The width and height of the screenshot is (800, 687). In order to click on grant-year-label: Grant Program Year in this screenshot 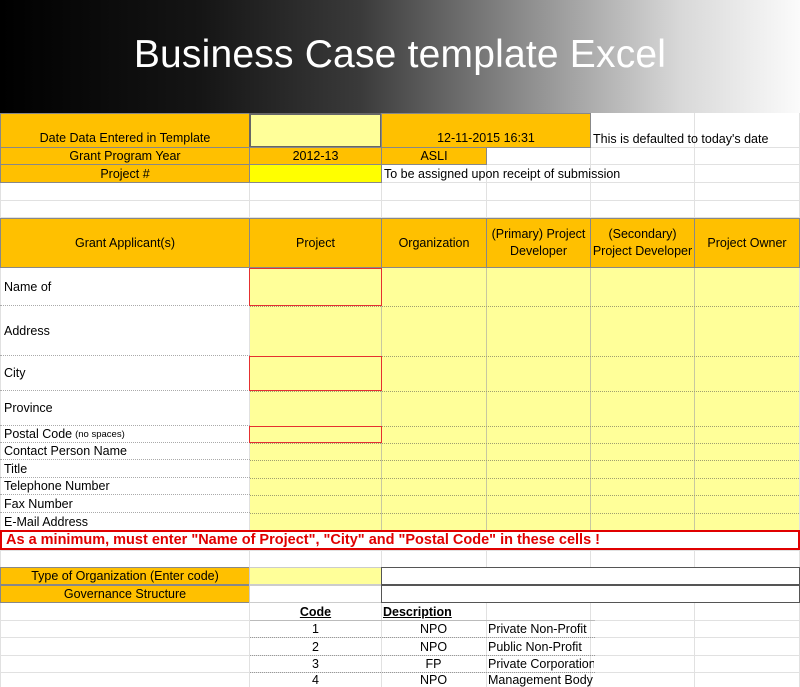, I will do `click(125, 156)`.